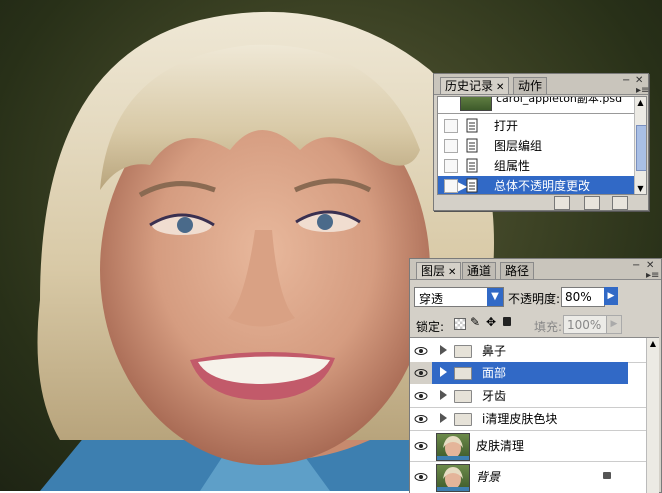  What do you see at coordinates (460, 324) in the screenshot?
I see `lock-transparency-icon` at bounding box center [460, 324].